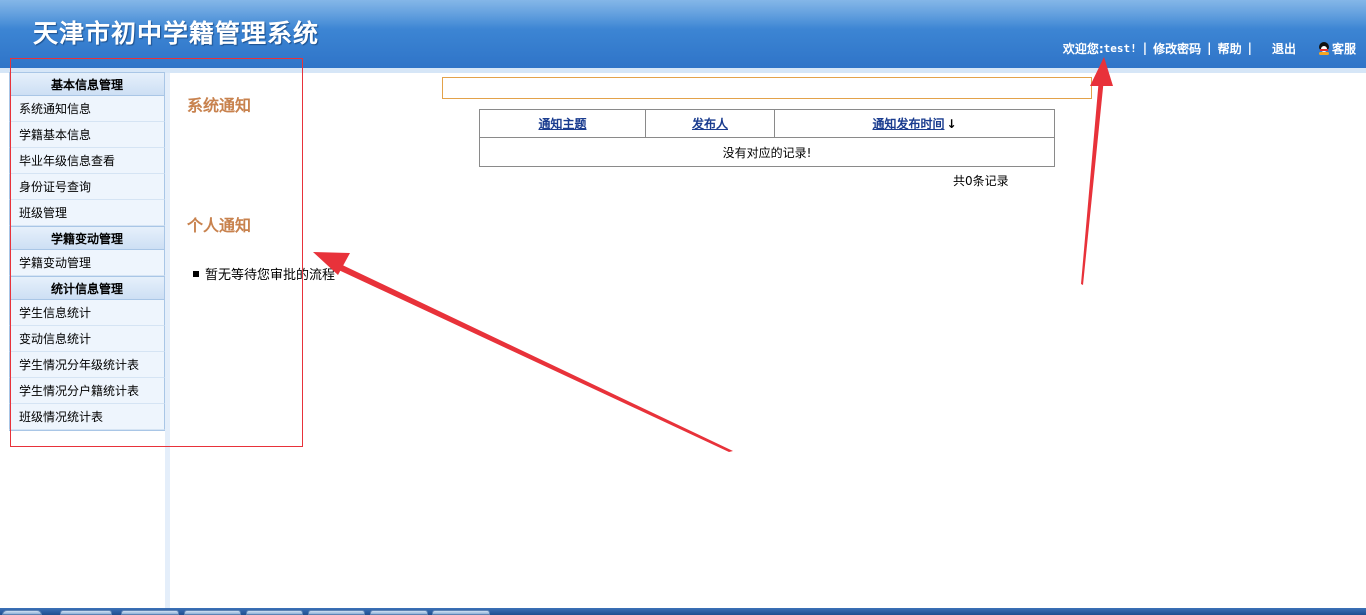  What do you see at coordinates (914, 123) in the screenshot?
I see `column-header-publish-time: 通知发布时间 ↓` at bounding box center [914, 123].